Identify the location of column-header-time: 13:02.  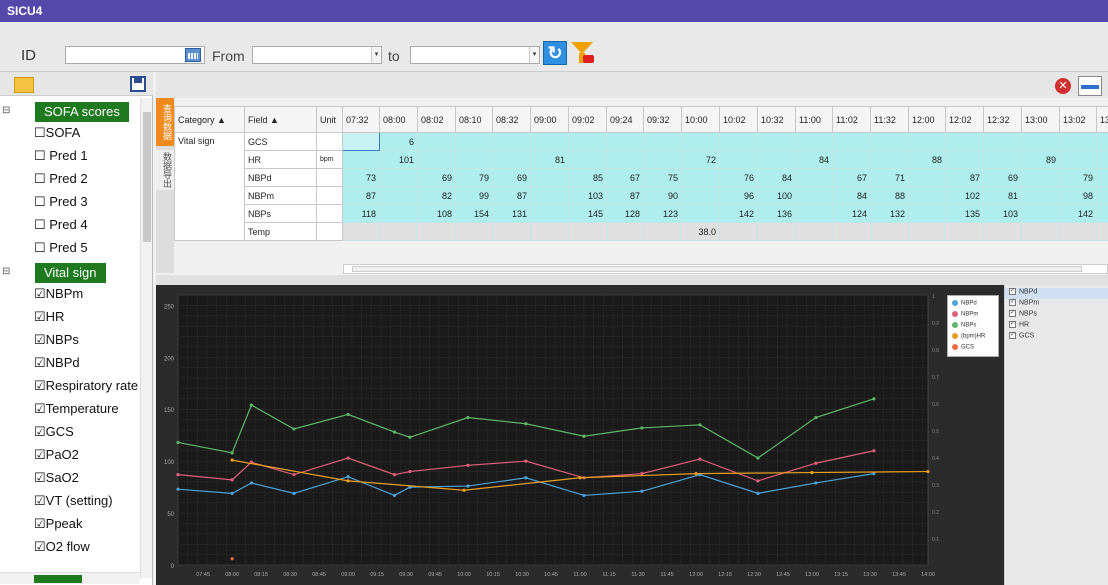
(1078, 119).